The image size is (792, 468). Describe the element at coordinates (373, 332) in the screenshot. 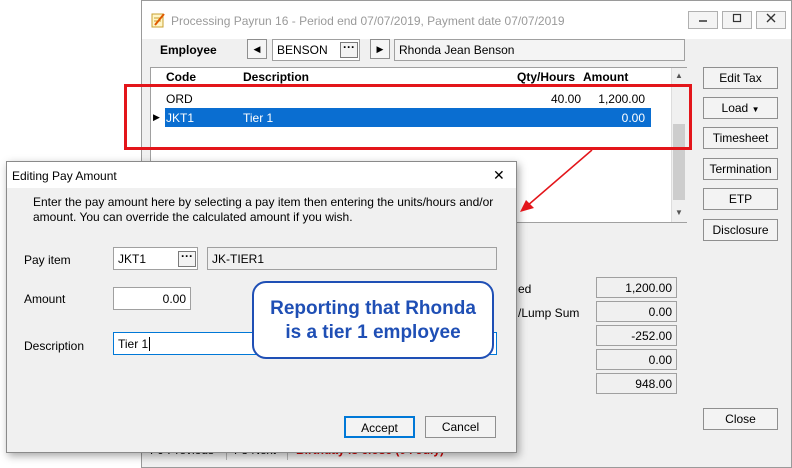

I see `callout-line-2: is a tier 1 employee` at that location.